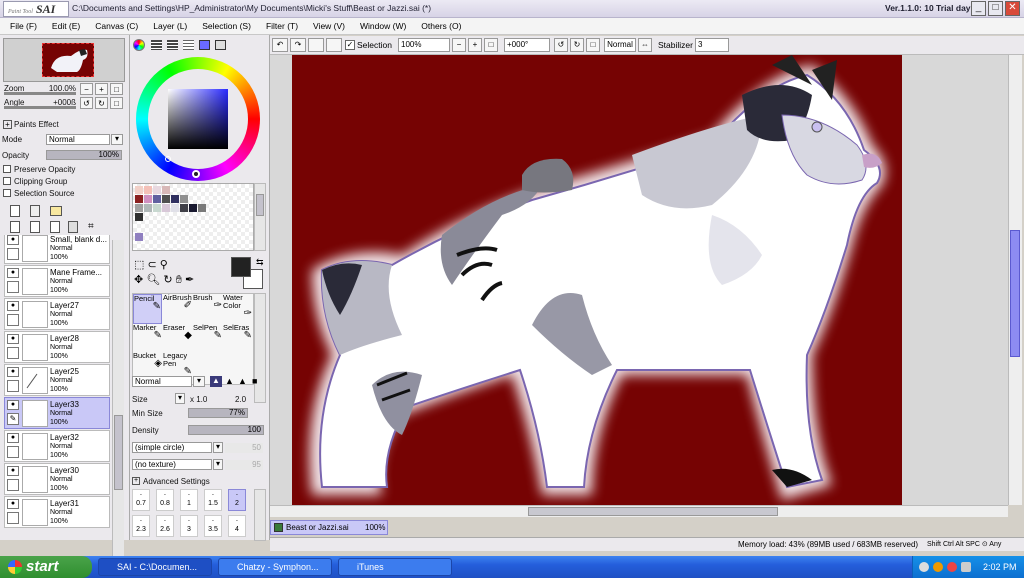  I want to click on tray-shield-icon, so click(938, 567).